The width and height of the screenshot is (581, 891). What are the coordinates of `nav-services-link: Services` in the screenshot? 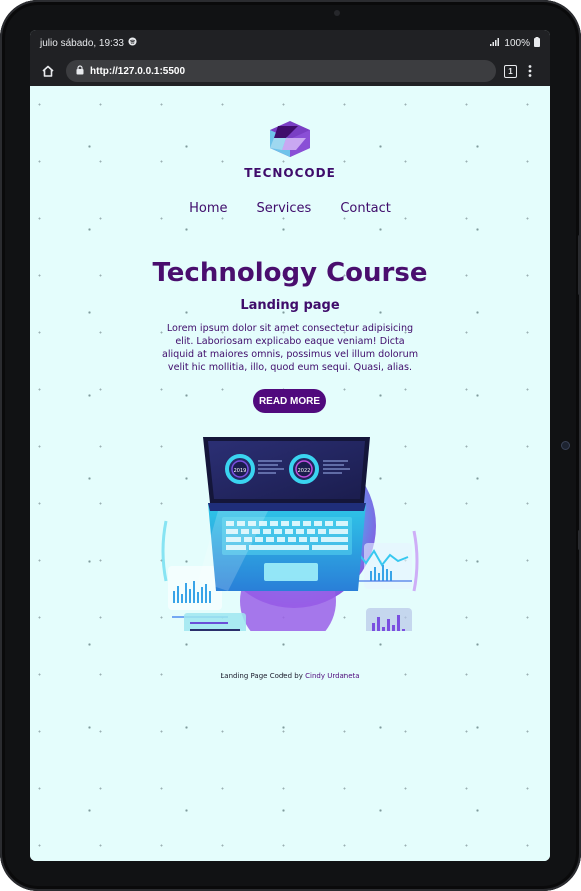 It's located at (283, 208).